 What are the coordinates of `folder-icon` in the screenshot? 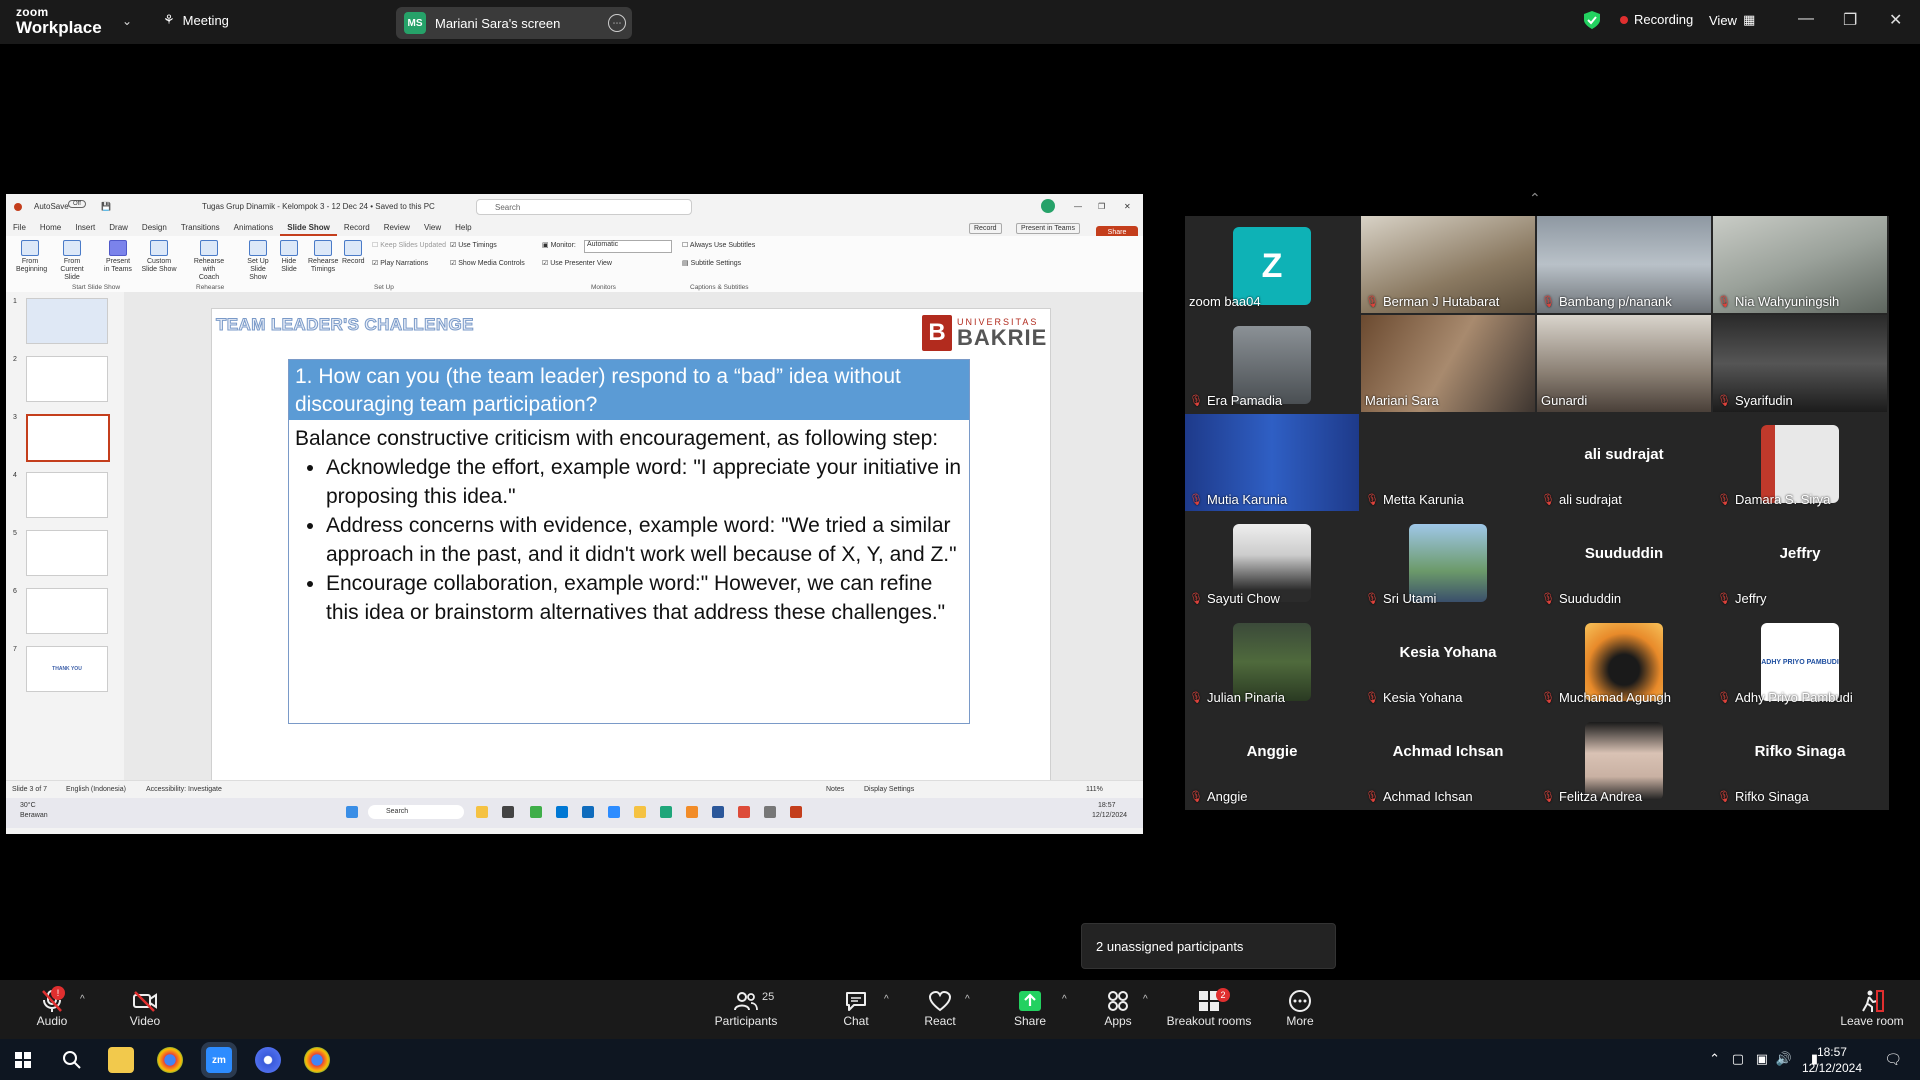 It's located at (640, 812).